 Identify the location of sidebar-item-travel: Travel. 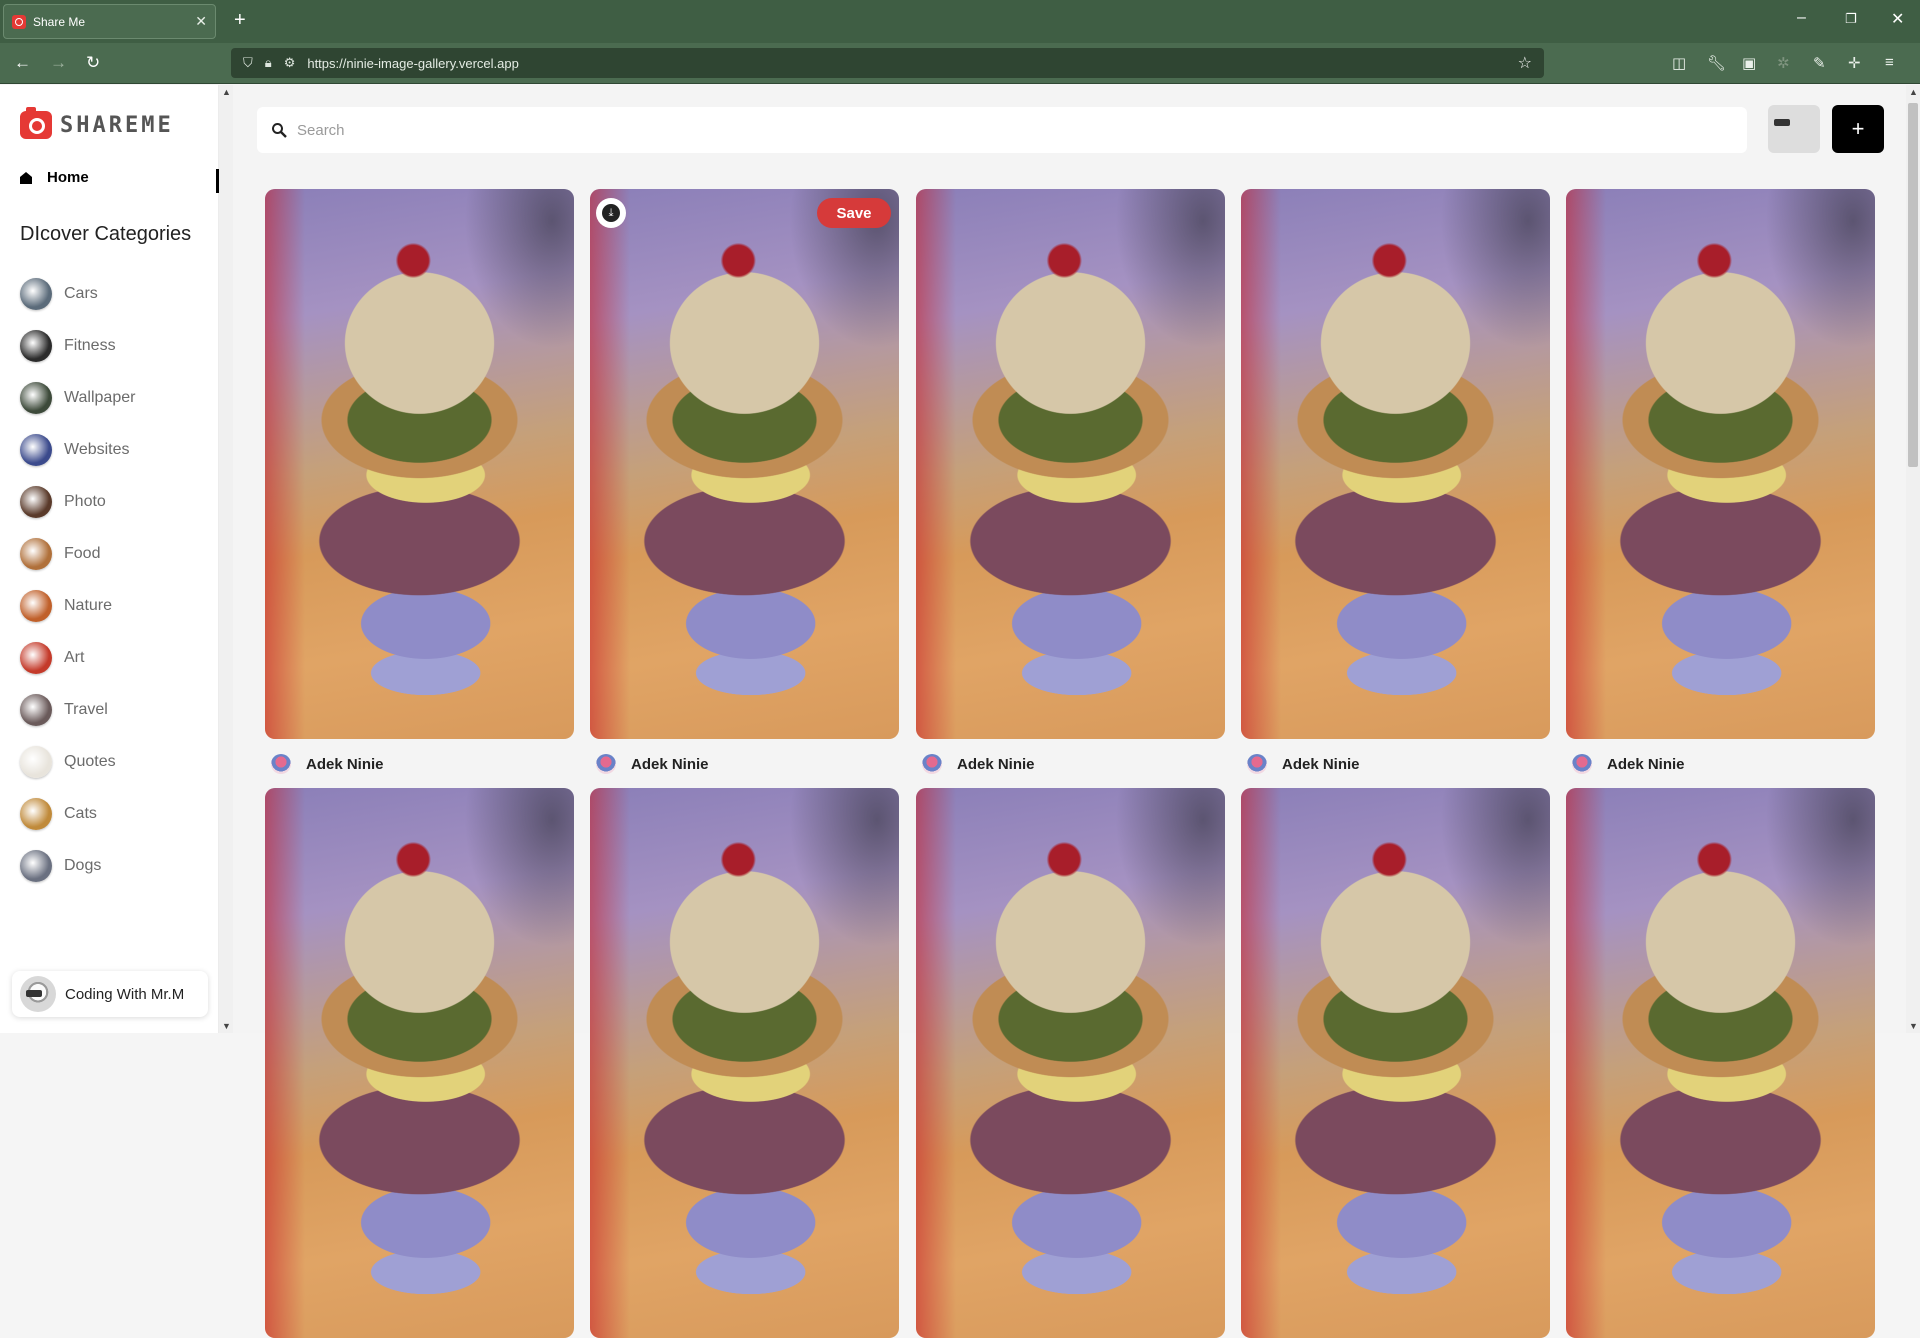
(77, 710).